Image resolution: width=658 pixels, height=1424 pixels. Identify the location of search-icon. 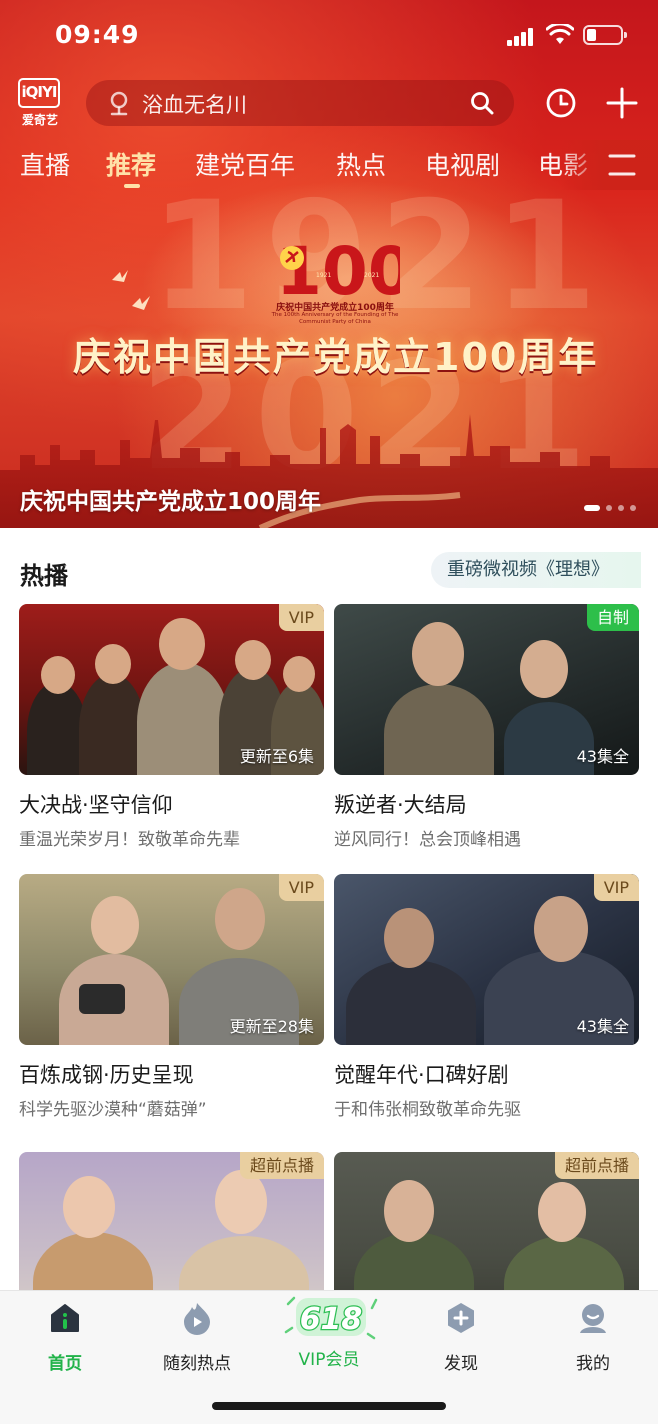
(482, 103).